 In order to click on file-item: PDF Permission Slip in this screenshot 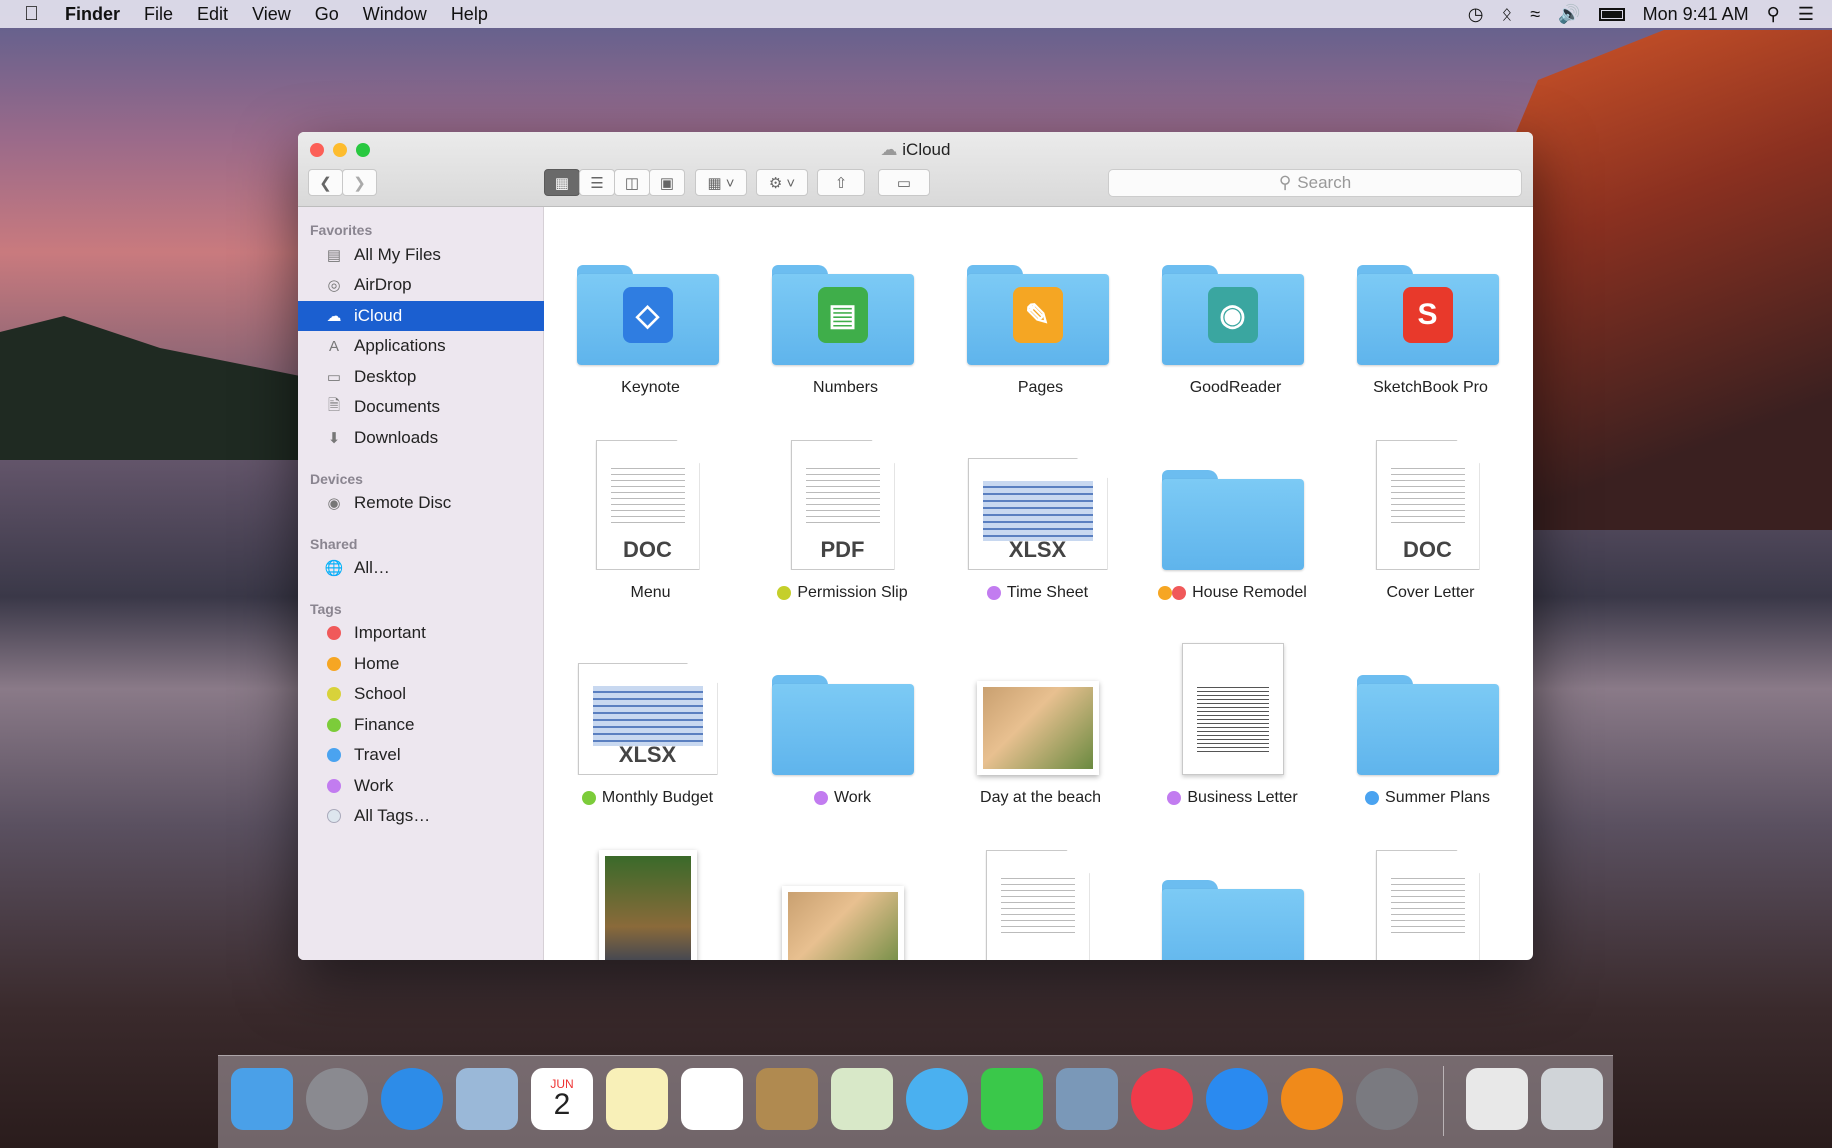, I will do `click(842, 534)`.